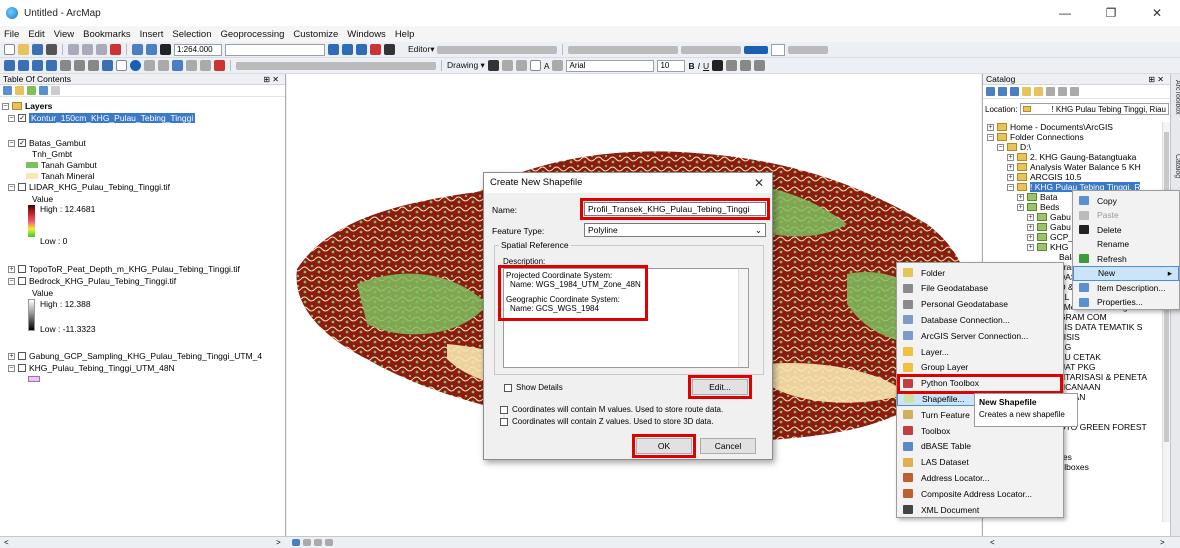 This screenshot has width=1180, height=548. I want to click on home-folder-icon, so click(1026, 91).